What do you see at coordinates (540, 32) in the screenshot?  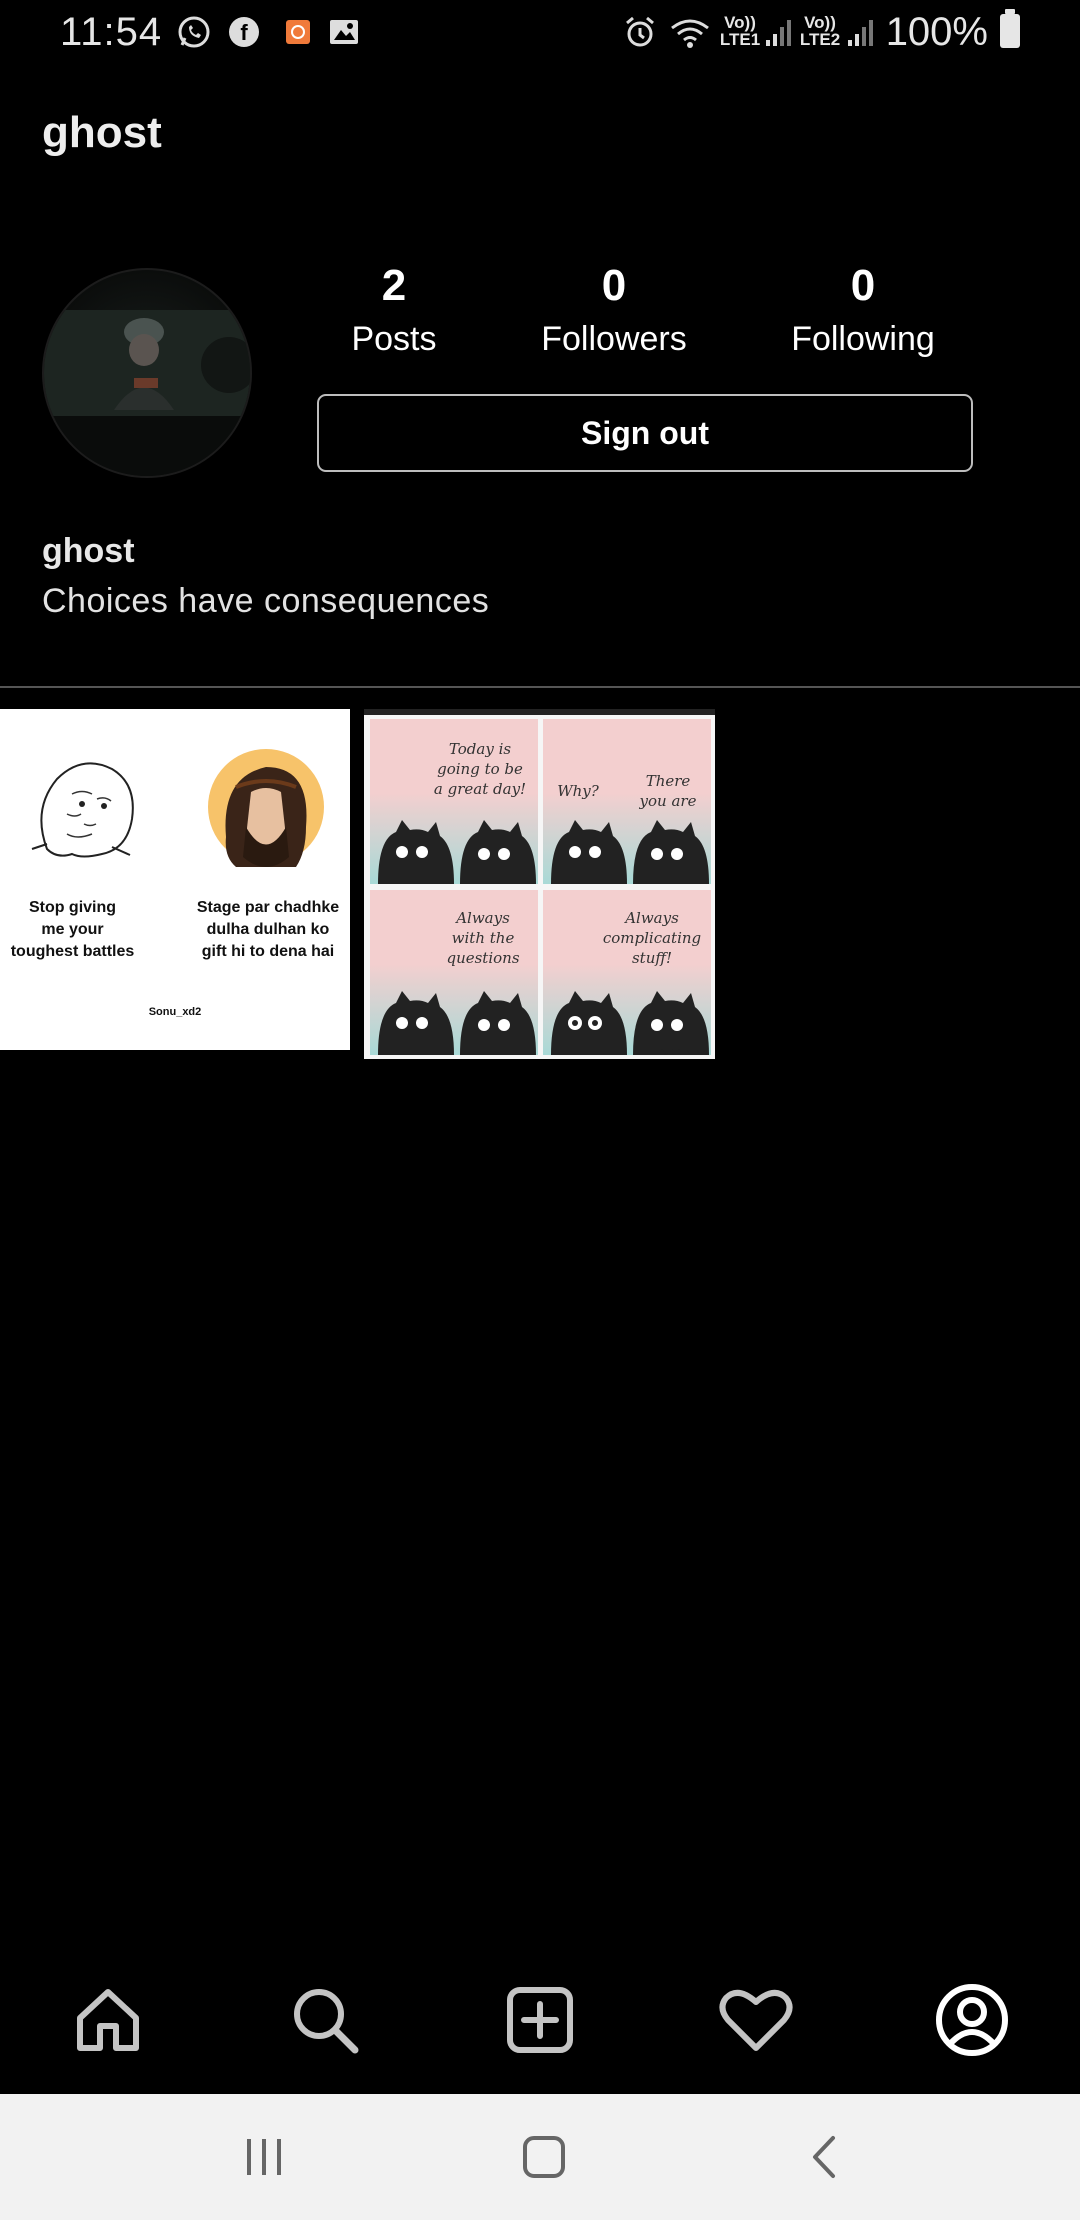 I see `status-bar: 11:54 f Vo)) LTE1 Vo)) LTE2 100%` at bounding box center [540, 32].